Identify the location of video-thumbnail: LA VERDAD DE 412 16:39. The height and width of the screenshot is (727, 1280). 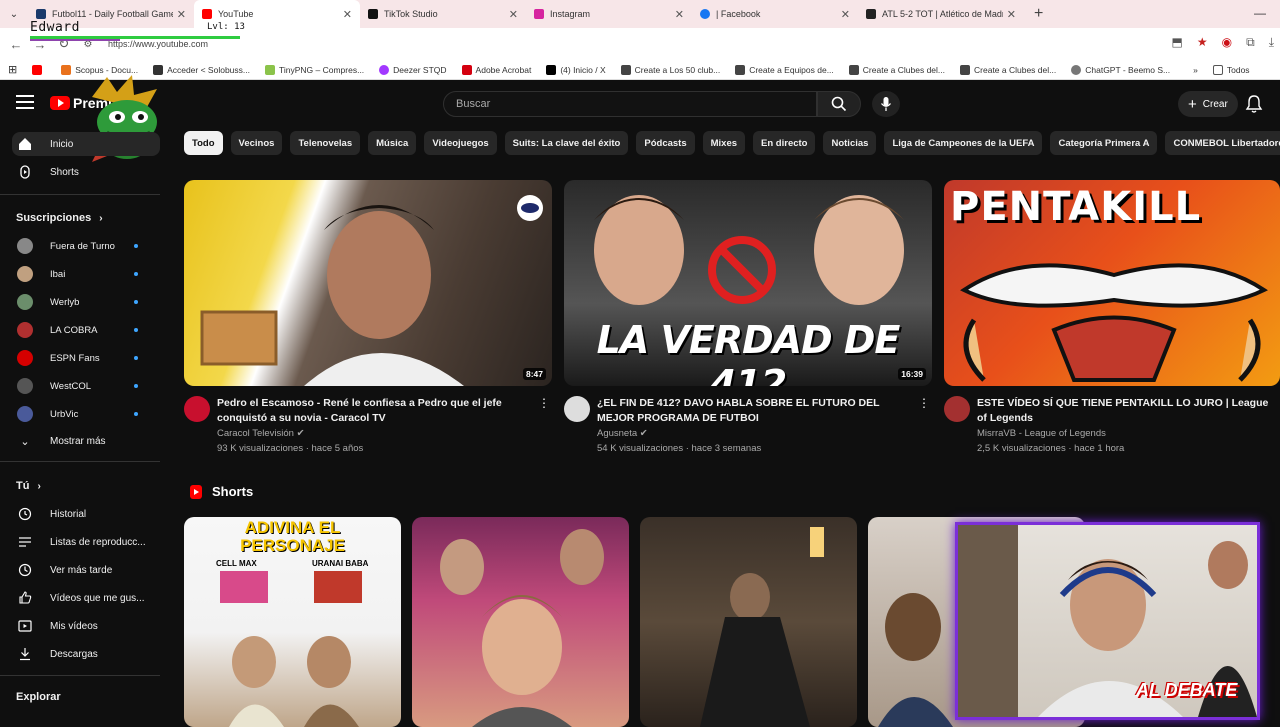
(748, 283).